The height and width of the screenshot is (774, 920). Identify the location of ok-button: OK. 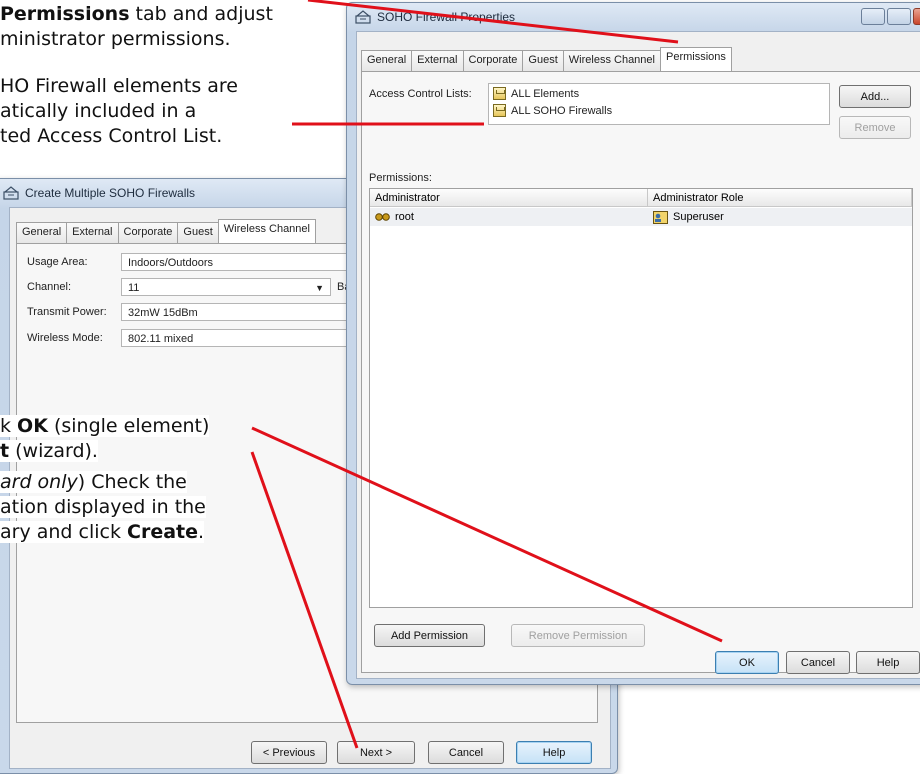
(747, 662).